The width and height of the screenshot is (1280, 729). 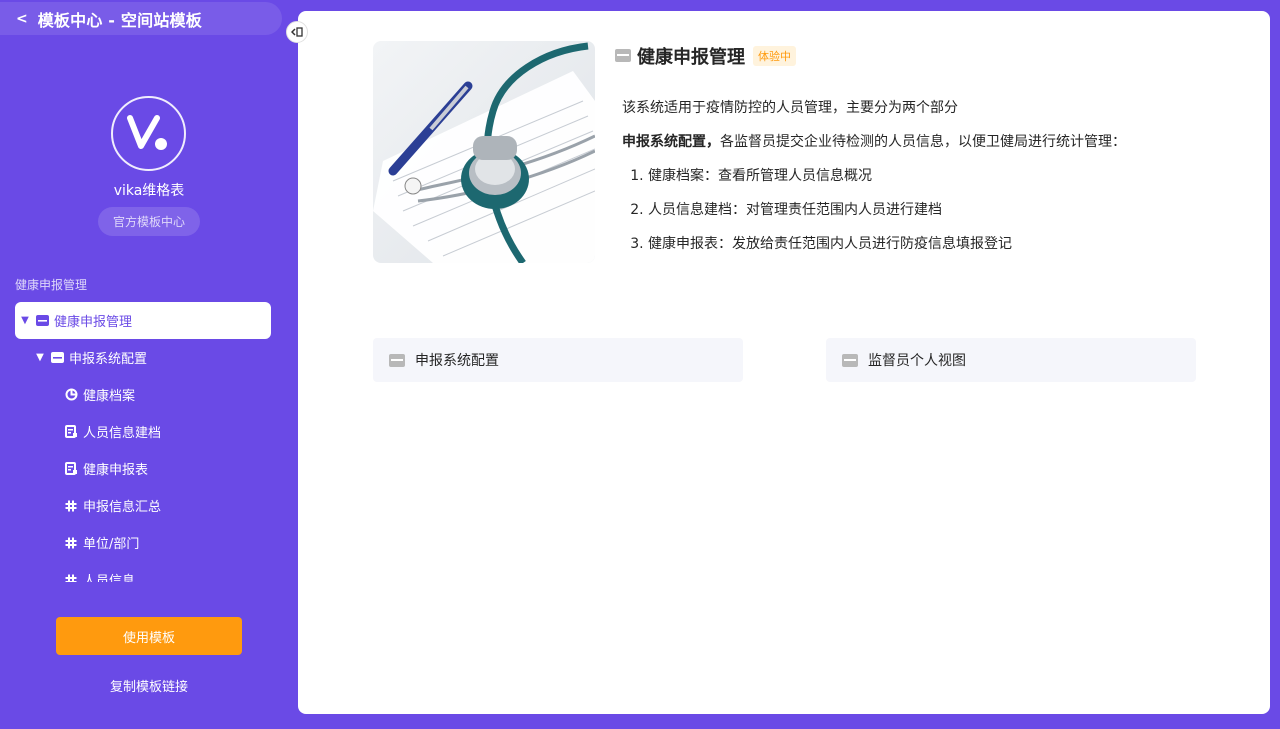 What do you see at coordinates (116, 470) in the screenshot?
I see `tree-node-label: 健康申报表` at bounding box center [116, 470].